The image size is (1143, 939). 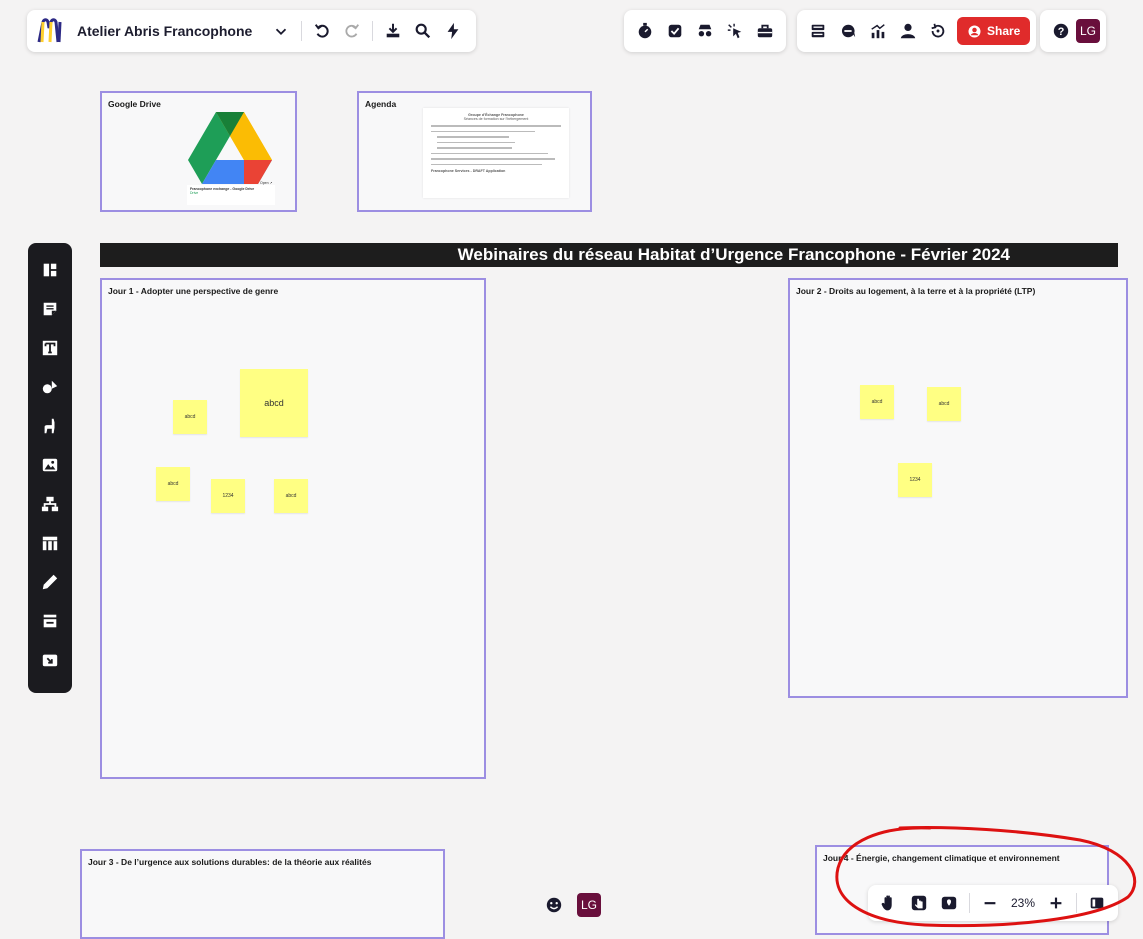 I want to click on activity-icon, so click(x=878, y=31).